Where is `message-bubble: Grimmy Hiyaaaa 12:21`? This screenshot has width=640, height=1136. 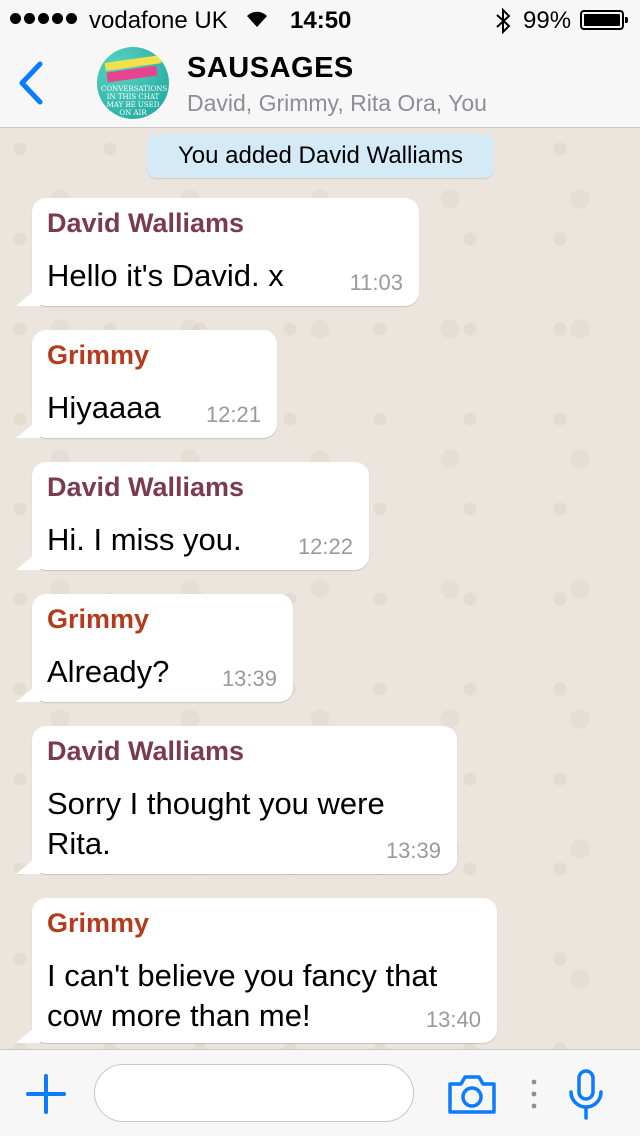 message-bubble: Grimmy Hiyaaaa 12:21 is located at coordinates (154, 384).